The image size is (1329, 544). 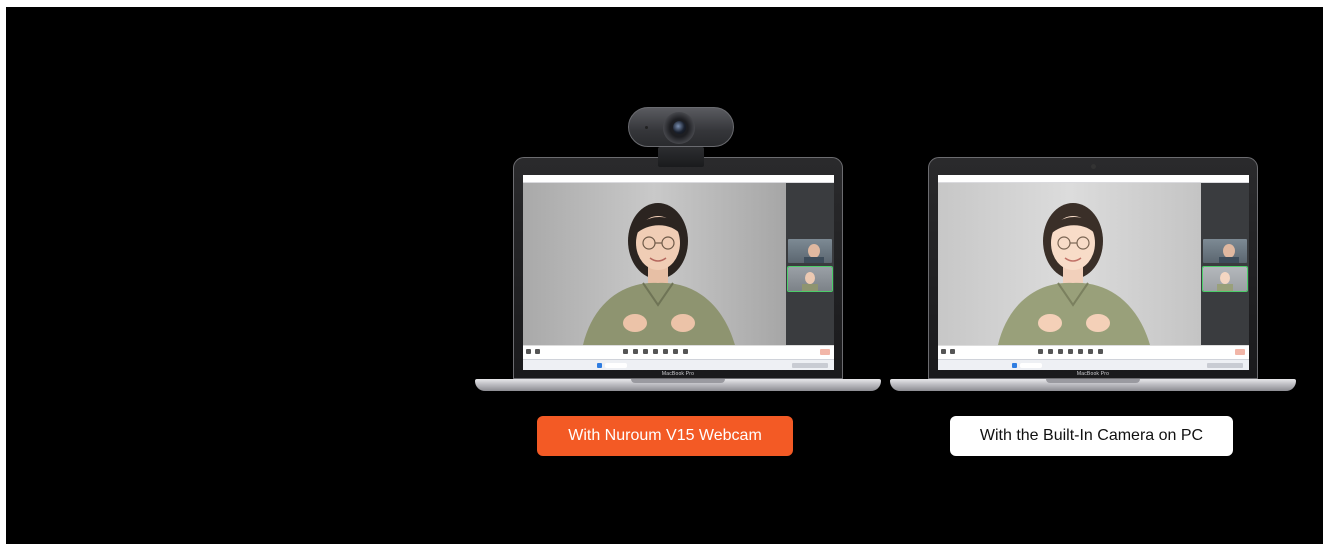 What do you see at coordinates (1093, 166) in the screenshot?
I see `builtin-camera-icon` at bounding box center [1093, 166].